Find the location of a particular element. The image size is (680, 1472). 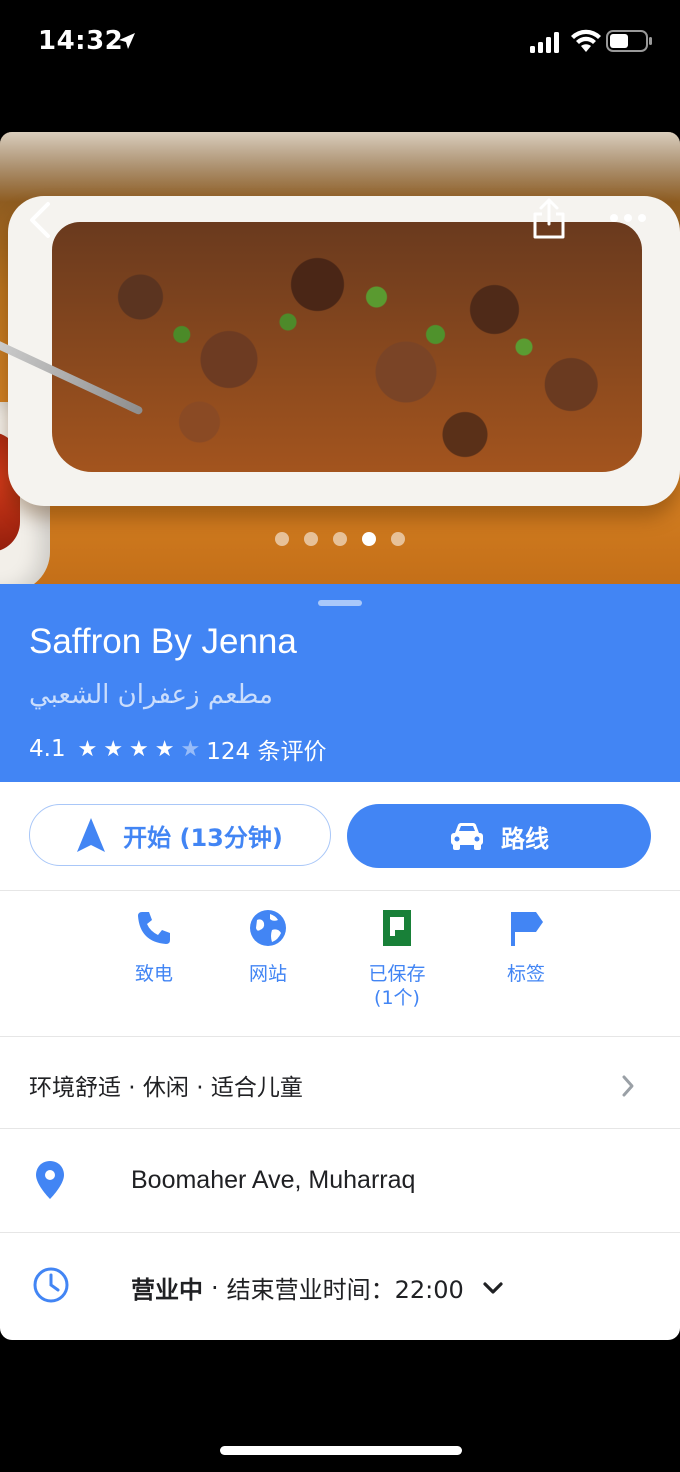

address-text: Boomaher Ave, Muharraq is located at coordinates (273, 1180).